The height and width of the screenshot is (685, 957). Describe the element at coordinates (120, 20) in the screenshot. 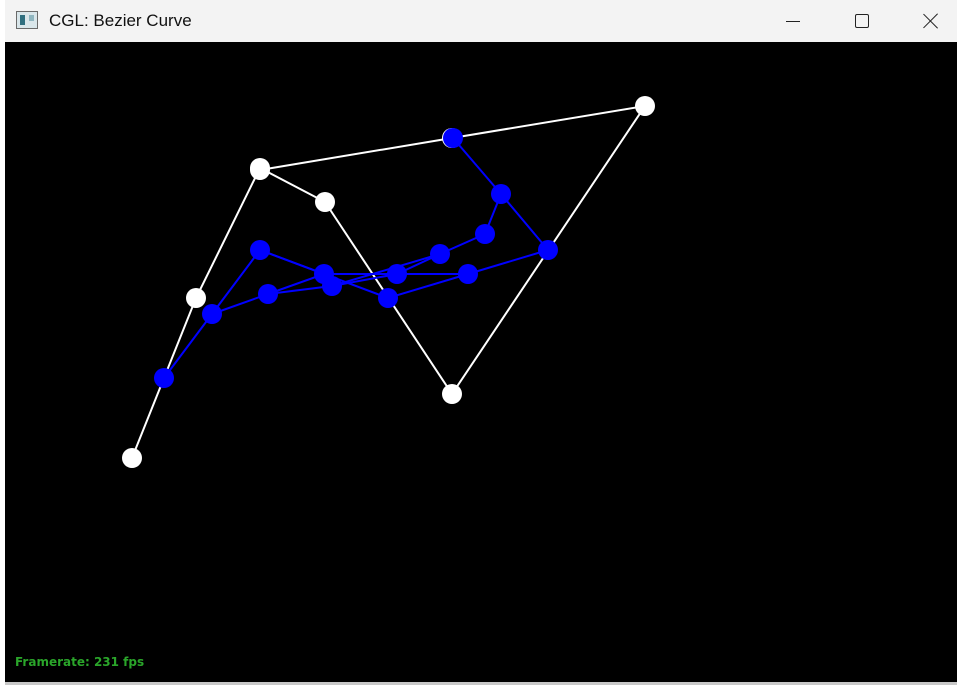

I see `window-title: CGL: Bezier Curve` at that location.